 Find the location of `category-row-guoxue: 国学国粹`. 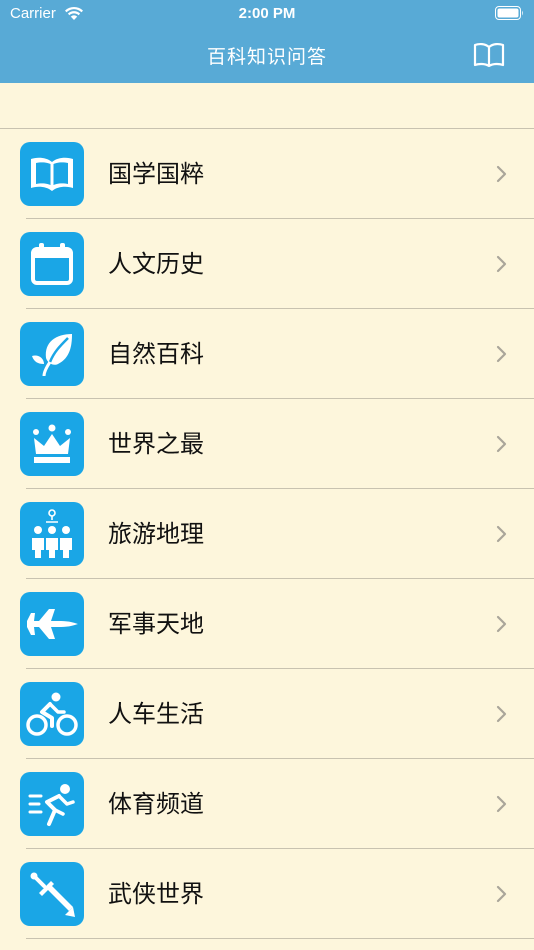

category-row-guoxue: 国学国粹 is located at coordinates (267, 174).